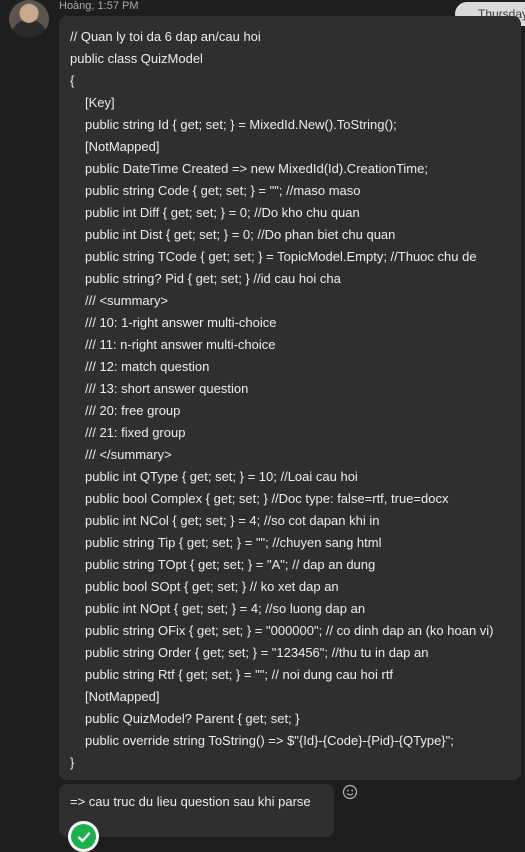 This screenshot has height=852, width=525. What do you see at coordinates (83, 836) in the screenshot?
I see `check-circle-icon` at bounding box center [83, 836].